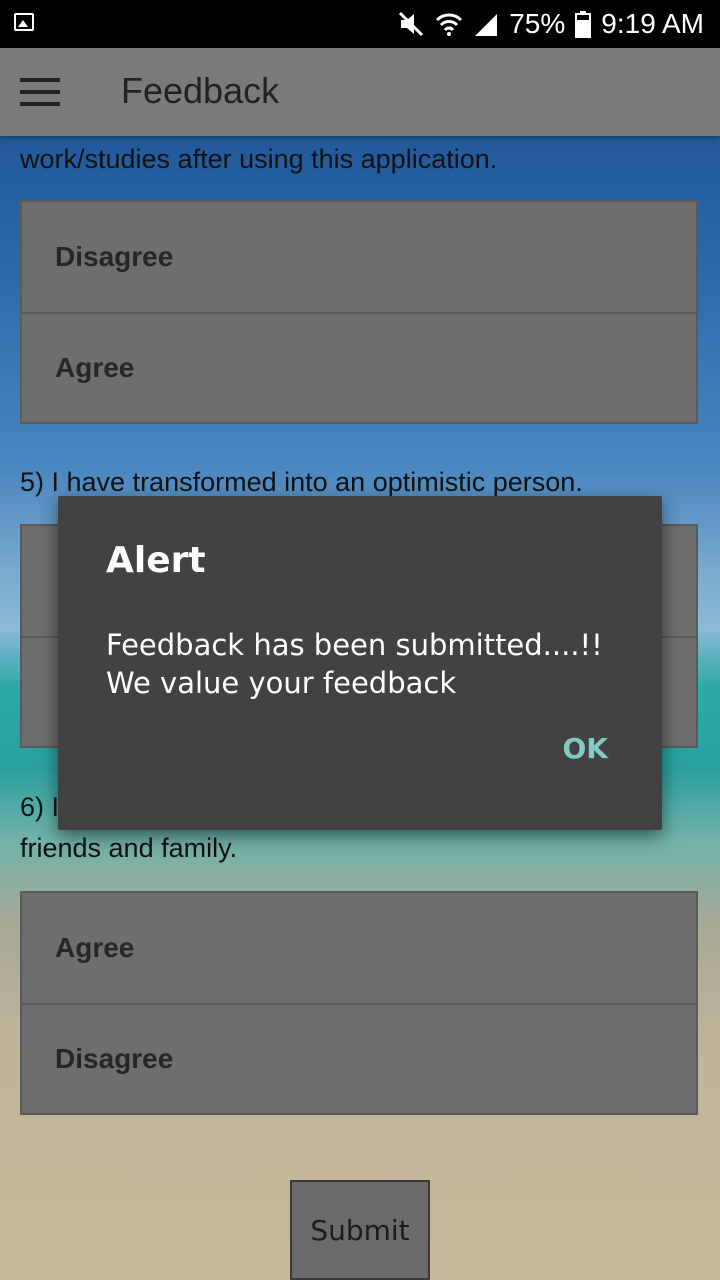 The width and height of the screenshot is (720, 1280). I want to click on hamburger-menu-icon, so click(40, 92).